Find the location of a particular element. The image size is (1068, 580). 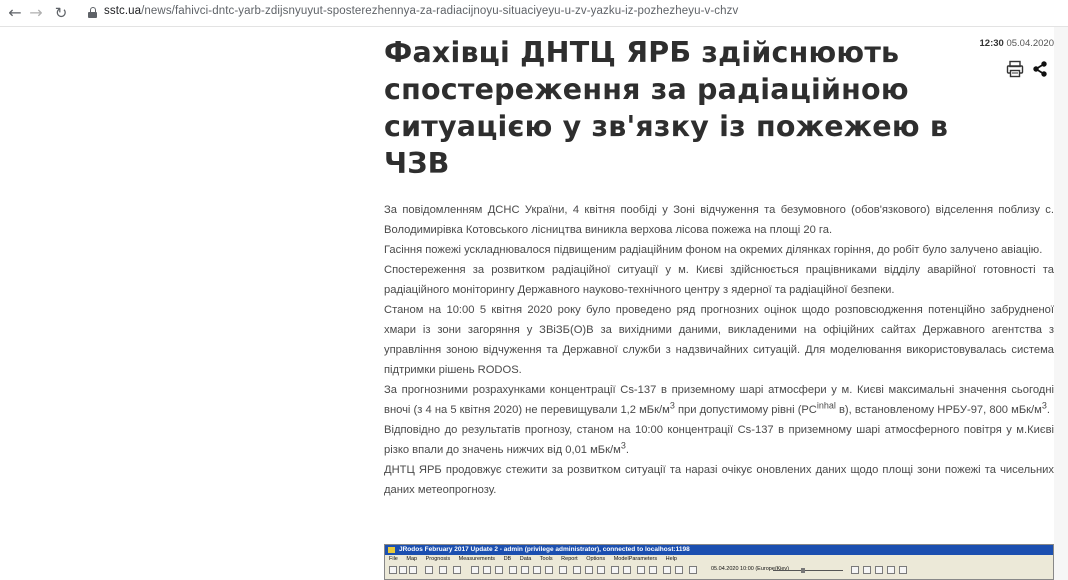

article-datetime: 12:30 05.04.2020 is located at coordinates (1017, 43).